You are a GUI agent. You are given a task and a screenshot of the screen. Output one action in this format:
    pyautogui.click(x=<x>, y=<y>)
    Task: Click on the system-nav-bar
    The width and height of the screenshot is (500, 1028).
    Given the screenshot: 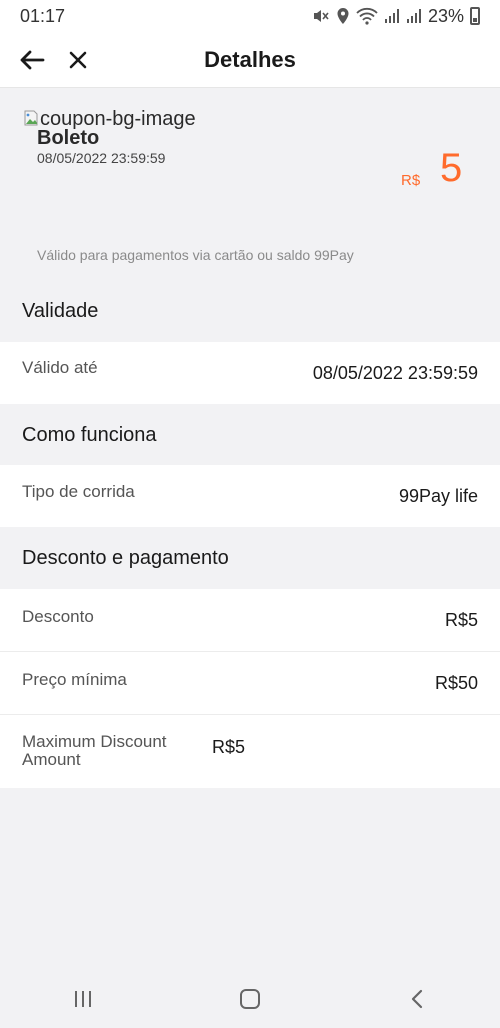 What is the action you would take?
    pyautogui.click(x=250, y=999)
    